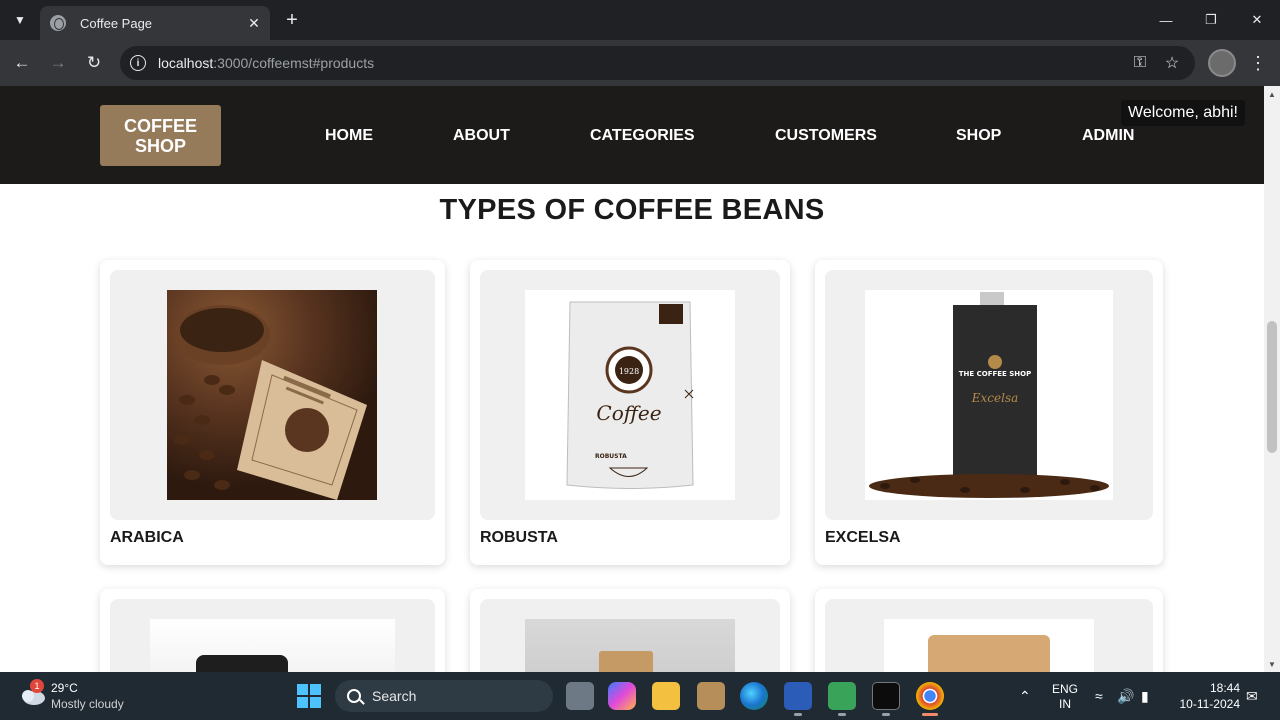 This screenshot has width=1280, height=720. What do you see at coordinates (640, 20) in the screenshot?
I see `browser-tab-bar: ▼ Coffee Page ✕ + — ❐ ✕` at bounding box center [640, 20].